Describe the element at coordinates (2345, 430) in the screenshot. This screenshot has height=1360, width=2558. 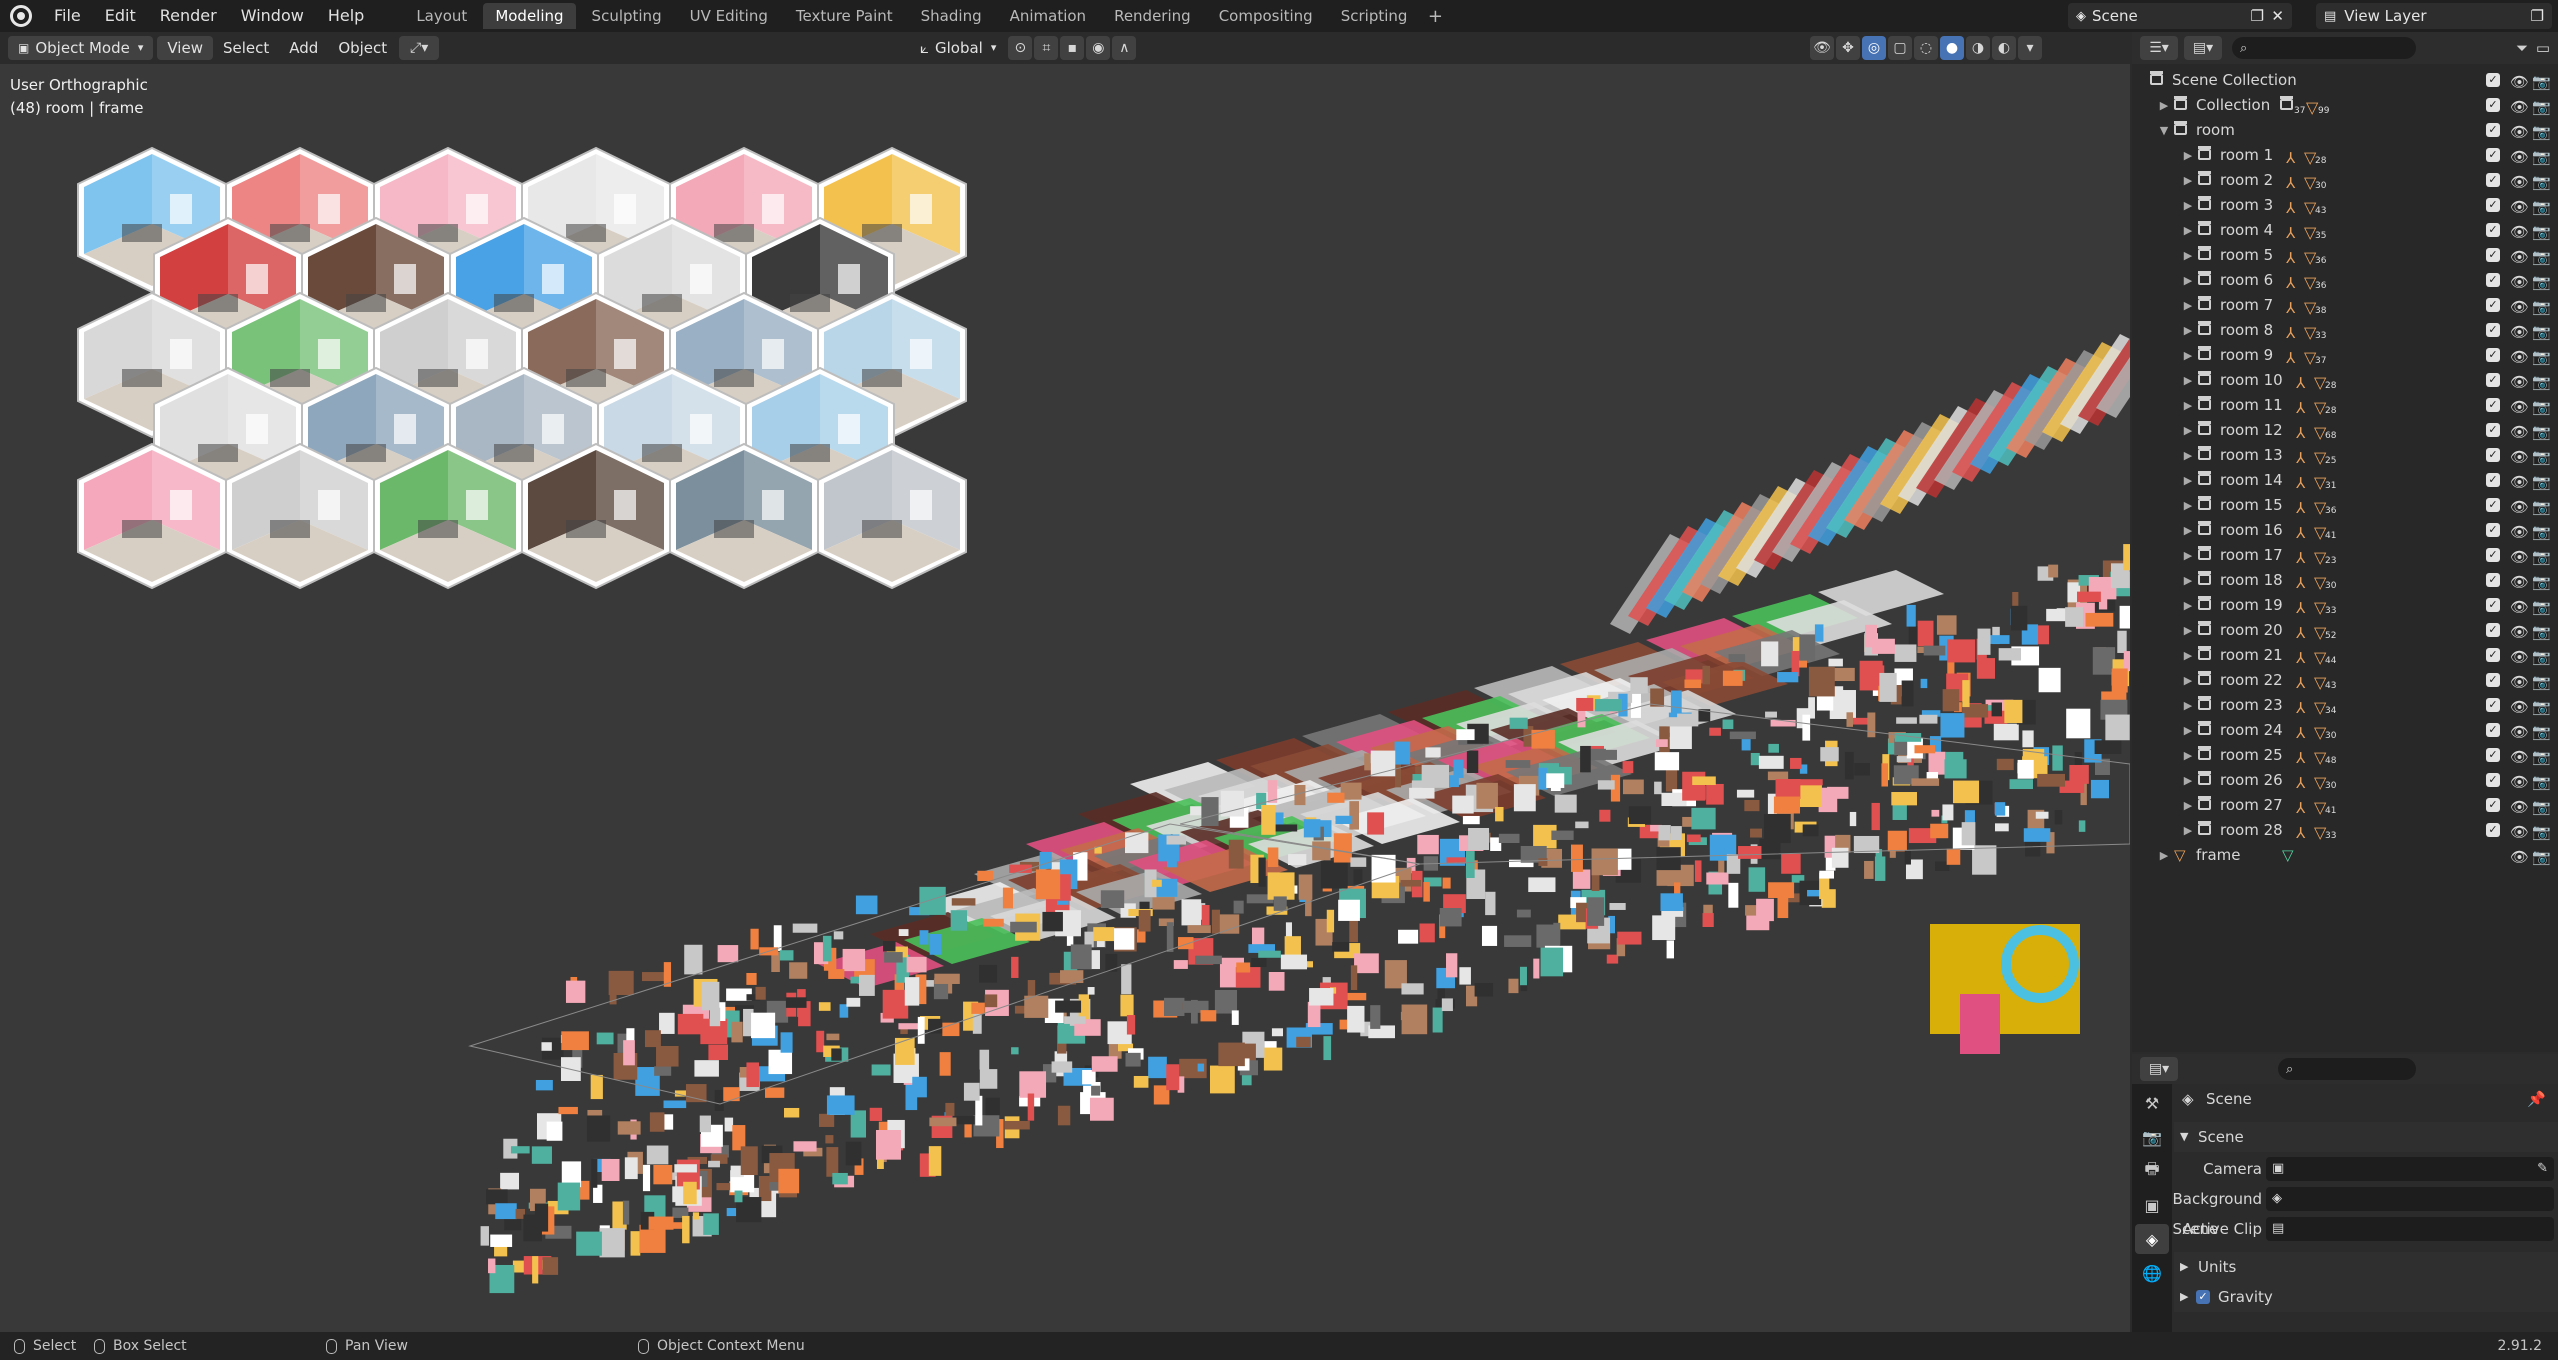
I see `outliner-item-room-child: ▶ room 12 ⅄ ▽ 68 ✓ 👁 📷` at that location.